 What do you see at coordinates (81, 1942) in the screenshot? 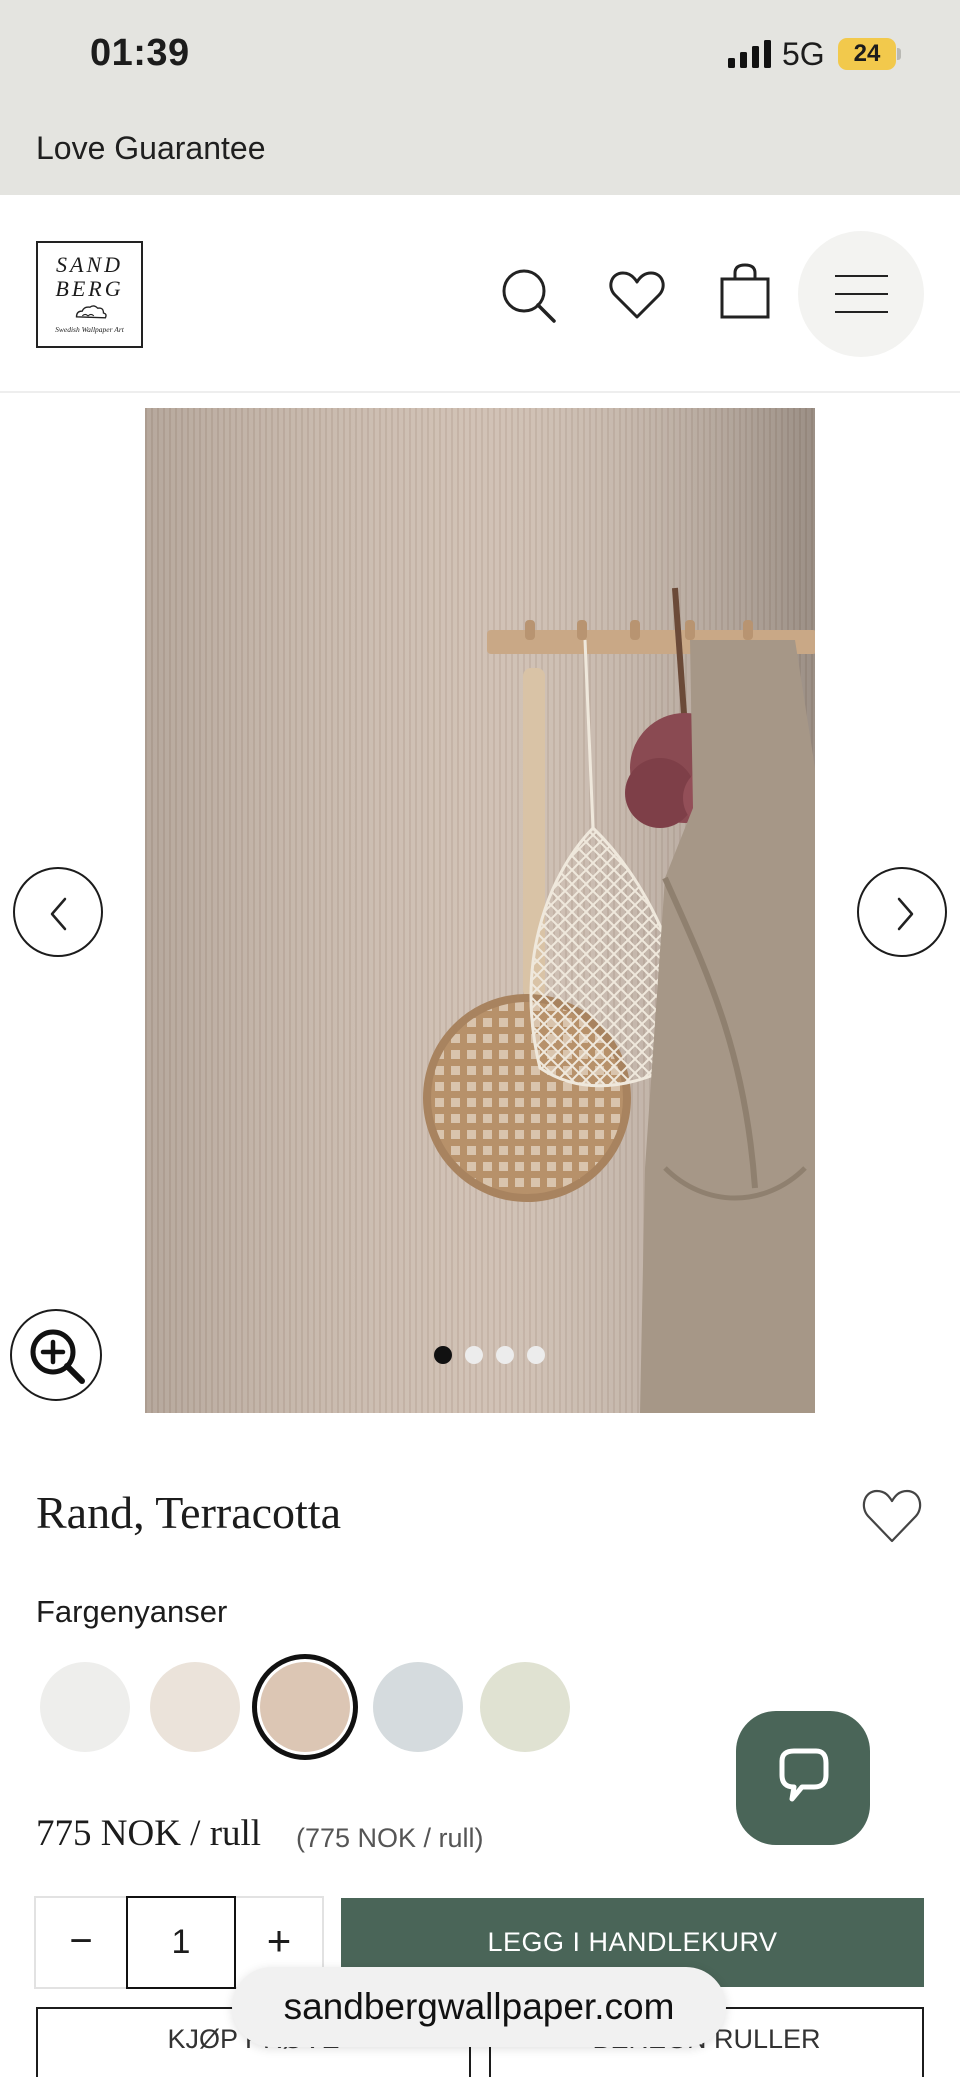
I see `decrease-quantity-button: −` at bounding box center [81, 1942].